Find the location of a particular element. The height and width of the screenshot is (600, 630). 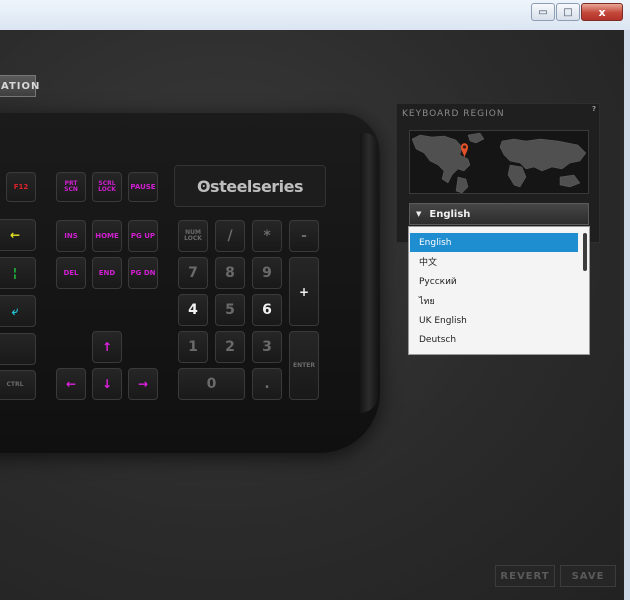

maximize-icon: □ is located at coordinates (568, 12).